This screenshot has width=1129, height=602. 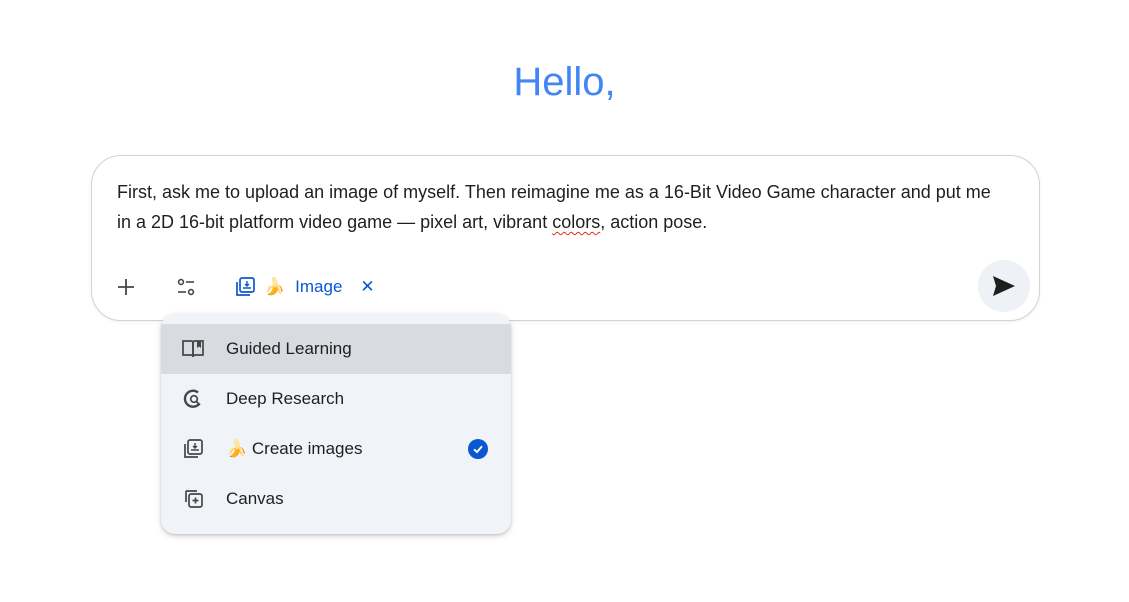 I want to click on greeting-title: Hello,, so click(x=564, y=82).